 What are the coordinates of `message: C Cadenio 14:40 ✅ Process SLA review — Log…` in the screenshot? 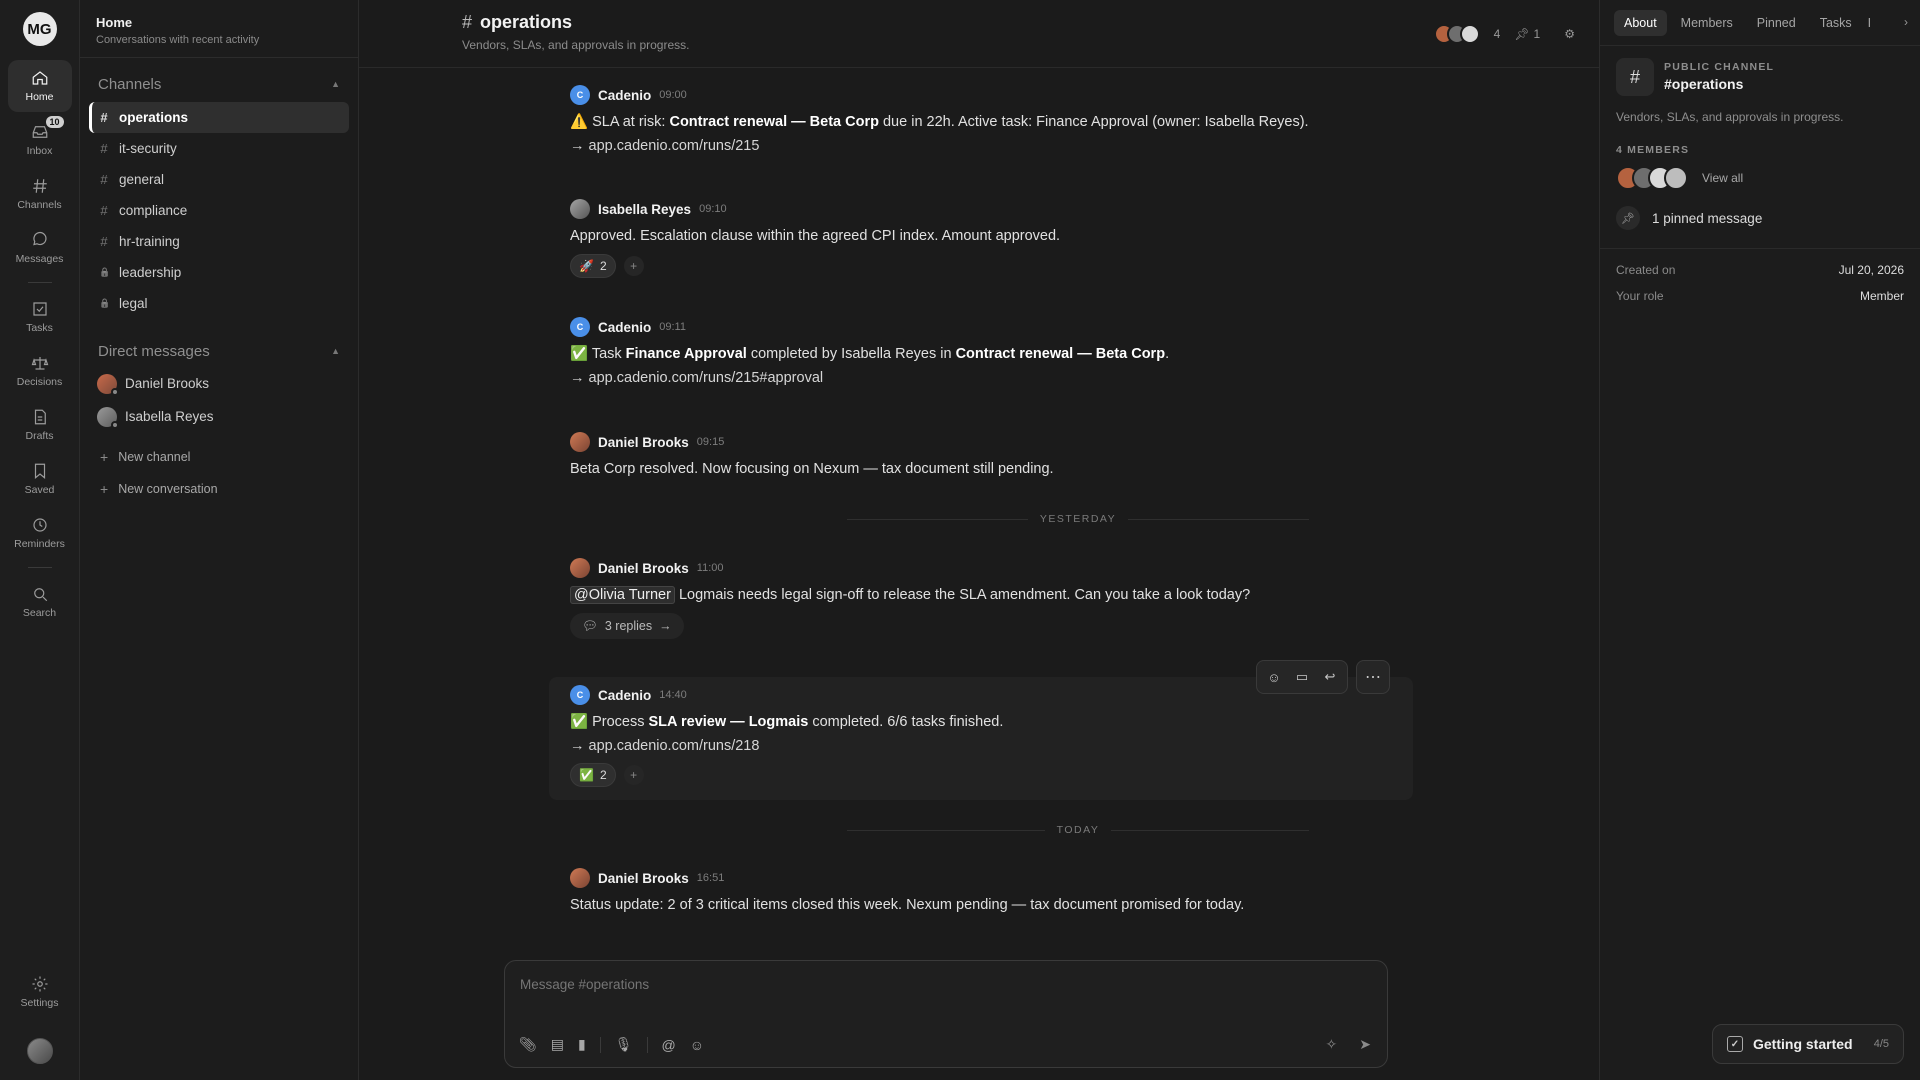 It's located at (1000, 736).